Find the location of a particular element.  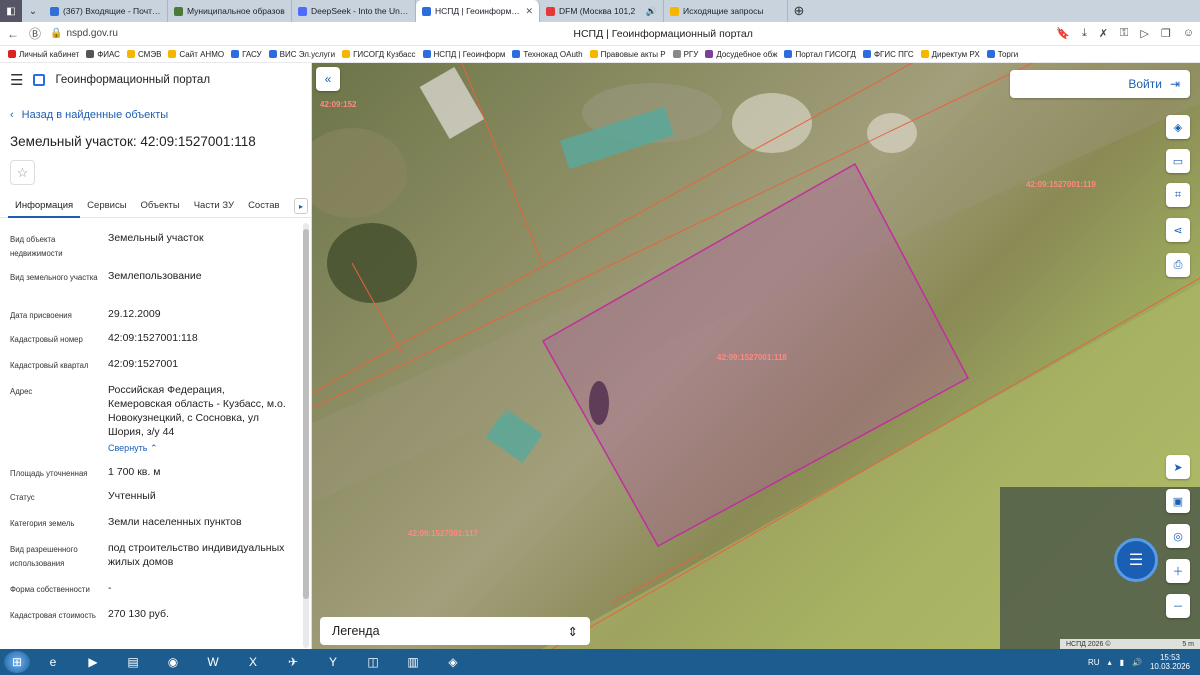

minimap-toggle-button: ▣ is located at coordinates (1178, 501).